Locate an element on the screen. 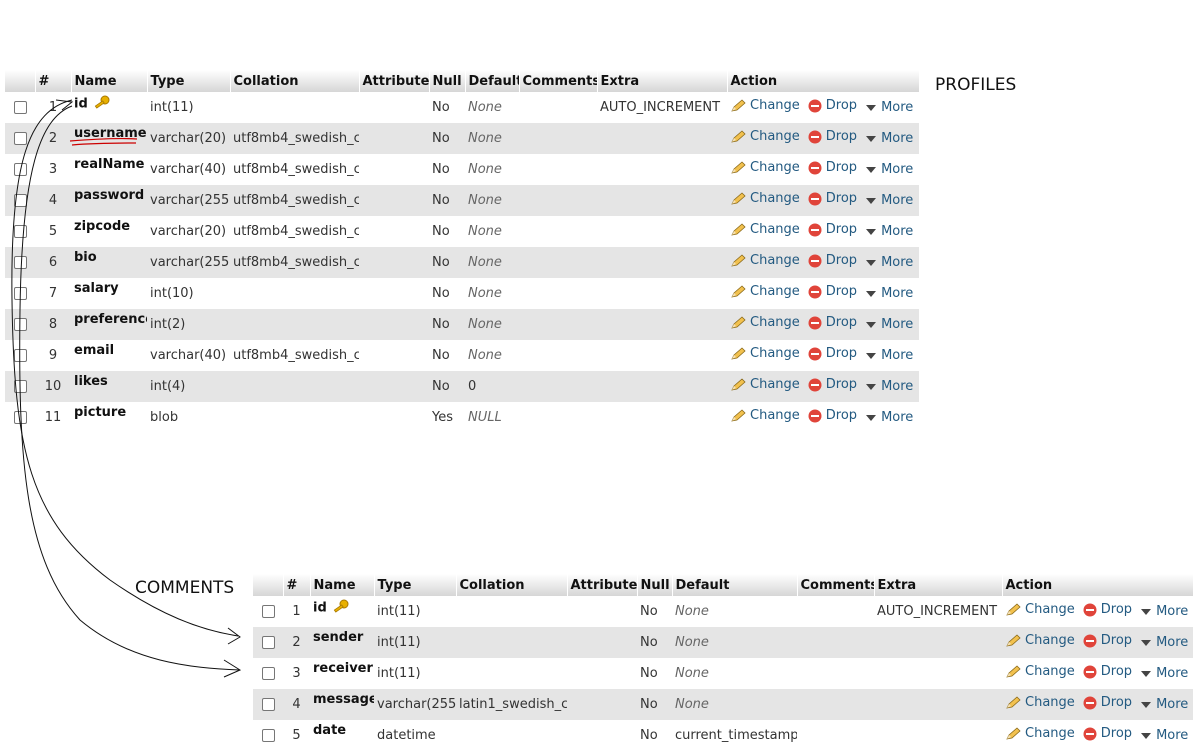  column-type-text: int(4) is located at coordinates (168, 386).